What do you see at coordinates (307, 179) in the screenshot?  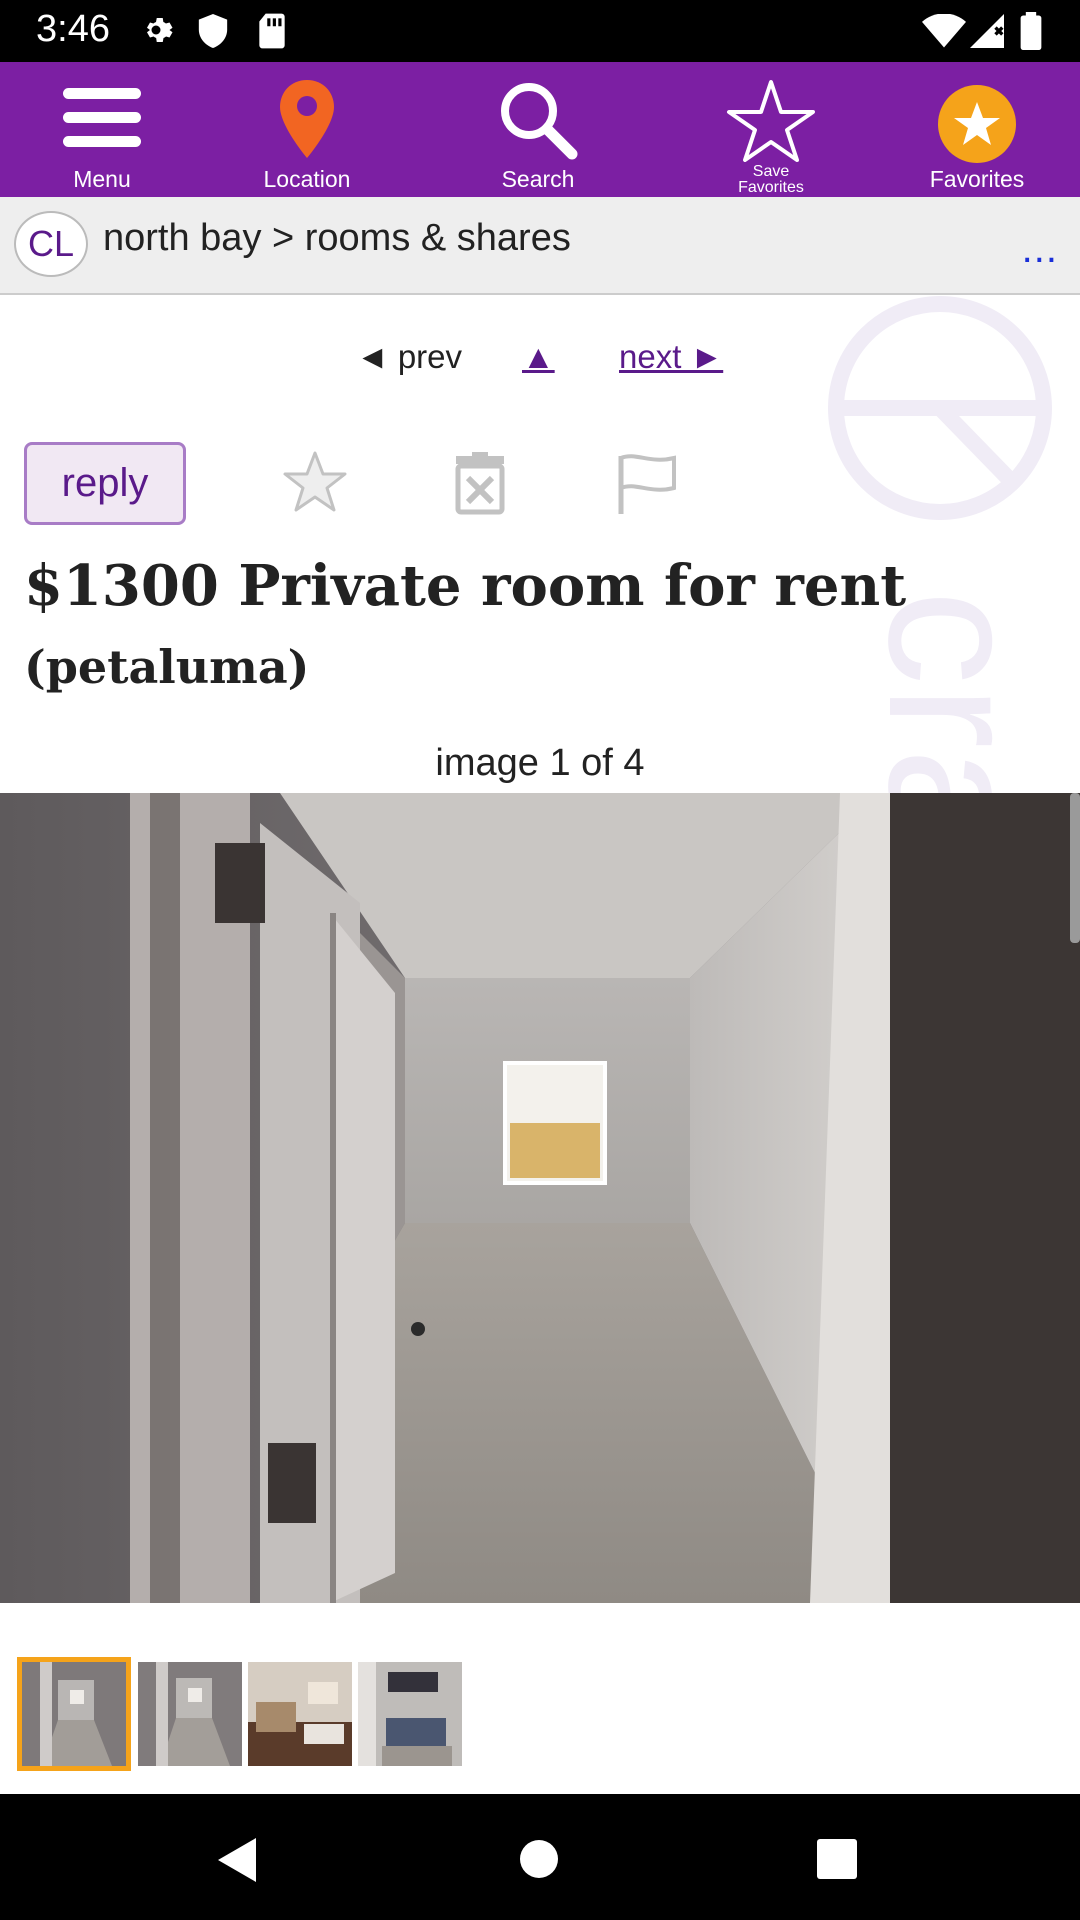 I see `location-label: Location` at bounding box center [307, 179].